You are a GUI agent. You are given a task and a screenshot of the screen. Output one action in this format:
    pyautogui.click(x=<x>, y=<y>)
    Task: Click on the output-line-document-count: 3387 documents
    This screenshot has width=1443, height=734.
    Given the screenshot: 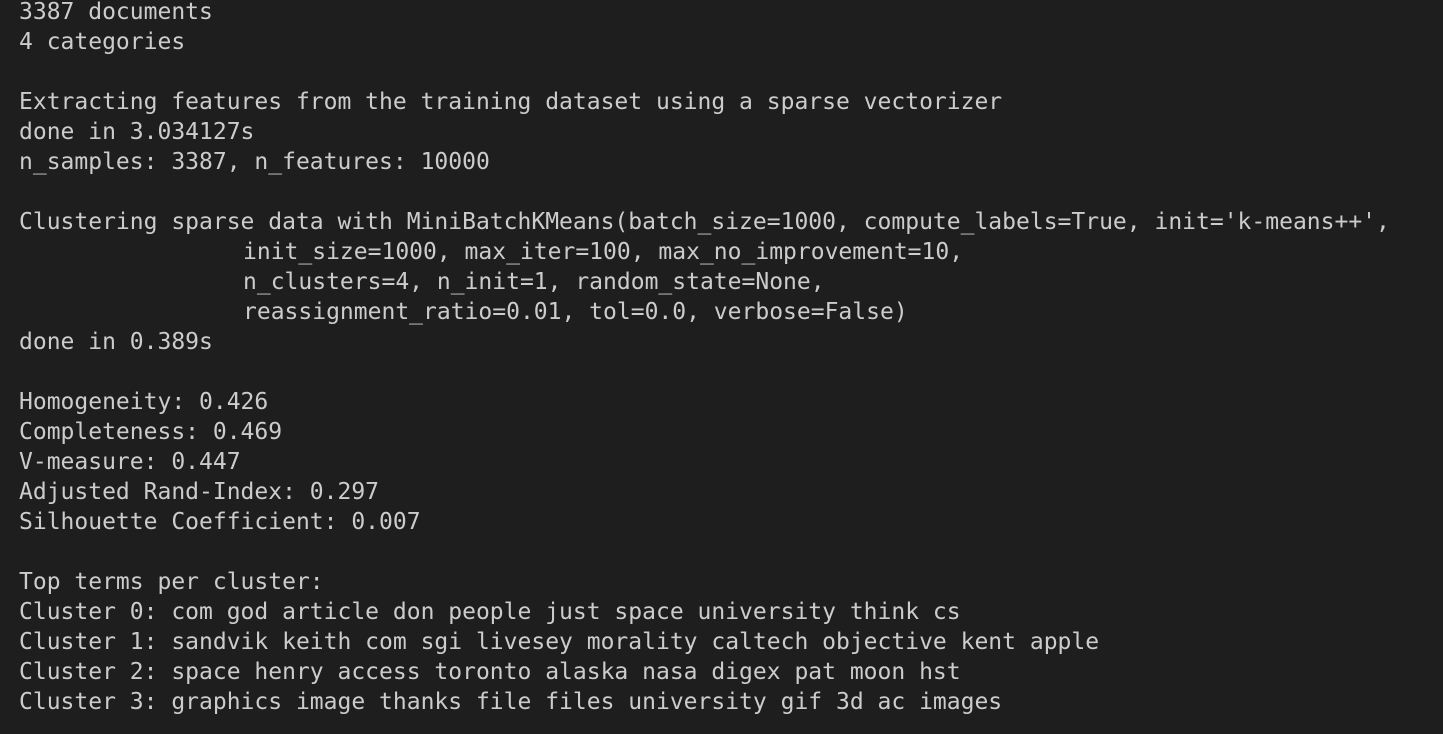 What is the action you would take?
    pyautogui.click(x=116, y=12)
    